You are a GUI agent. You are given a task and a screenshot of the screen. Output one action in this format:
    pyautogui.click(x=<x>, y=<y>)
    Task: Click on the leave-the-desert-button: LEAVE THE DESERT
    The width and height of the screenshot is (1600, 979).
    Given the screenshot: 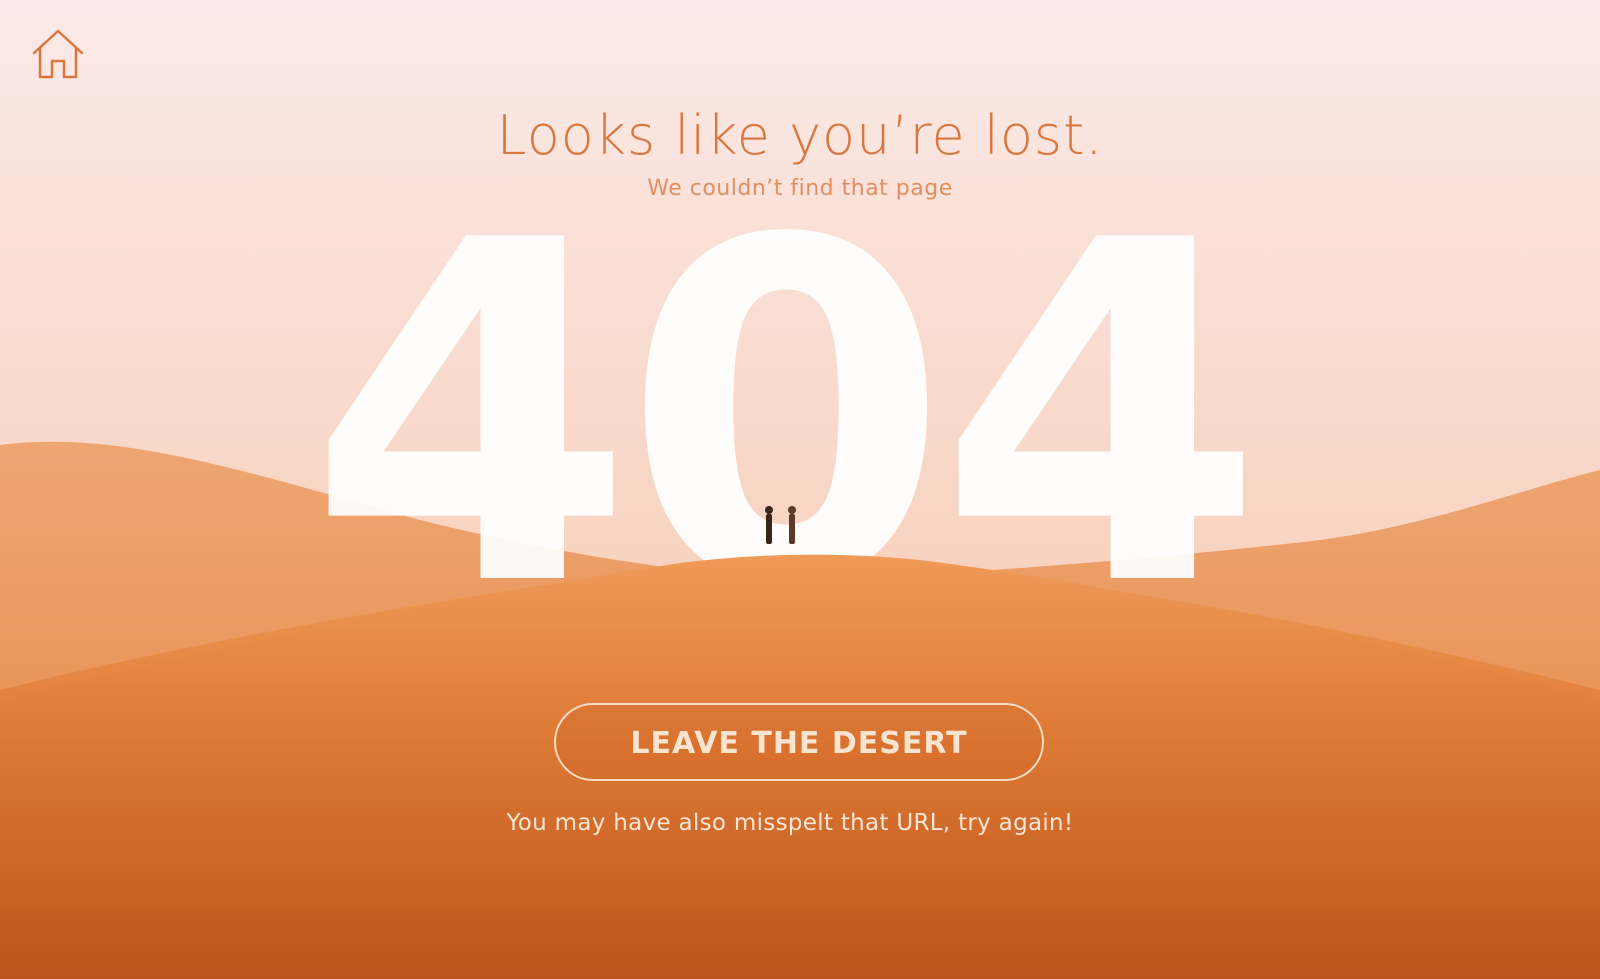 What is the action you would take?
    pyautogui.click(x=799, y=742)
    